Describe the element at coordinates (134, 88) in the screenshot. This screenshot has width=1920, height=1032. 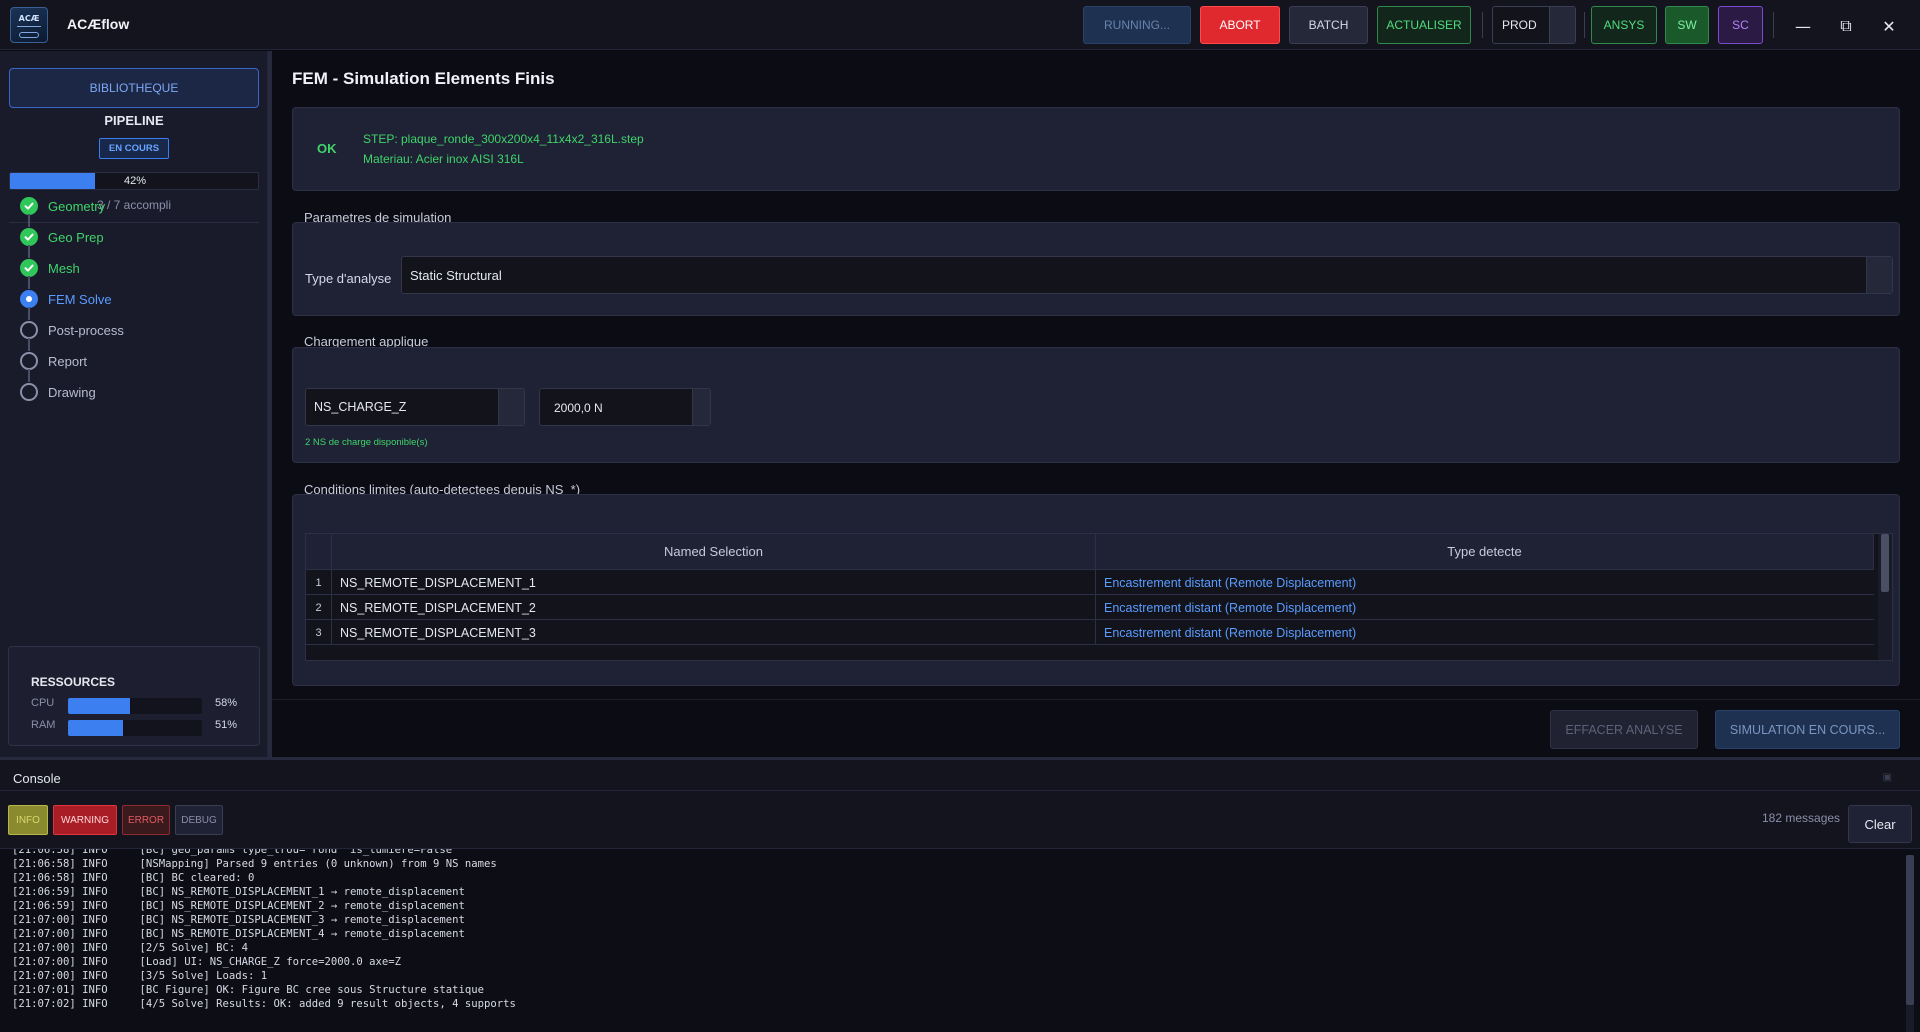
I see `library-button: BIBLIOTHEQUE` at that location.